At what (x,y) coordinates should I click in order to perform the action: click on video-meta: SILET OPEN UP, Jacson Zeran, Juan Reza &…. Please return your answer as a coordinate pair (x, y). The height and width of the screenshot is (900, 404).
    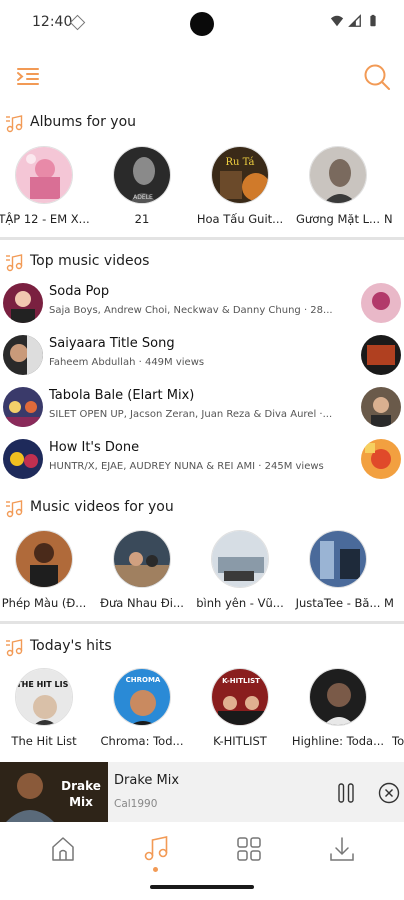
    Looking at the image, I should click on (191, 414).